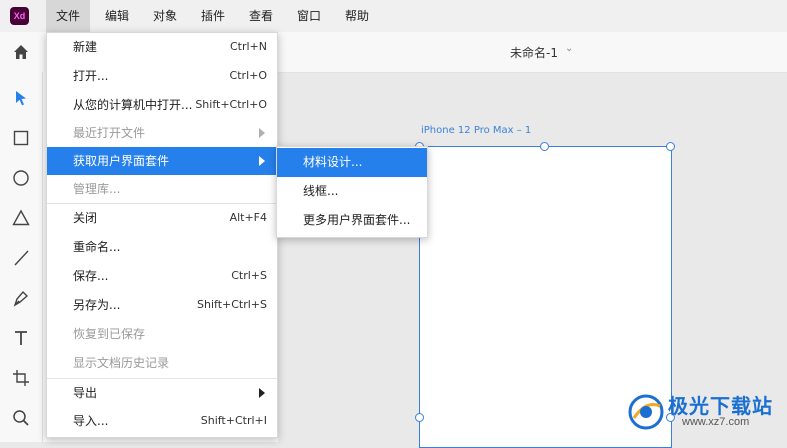  I want to click on shortcut-label: Shift+Ctrl+I, so click(233, 420).